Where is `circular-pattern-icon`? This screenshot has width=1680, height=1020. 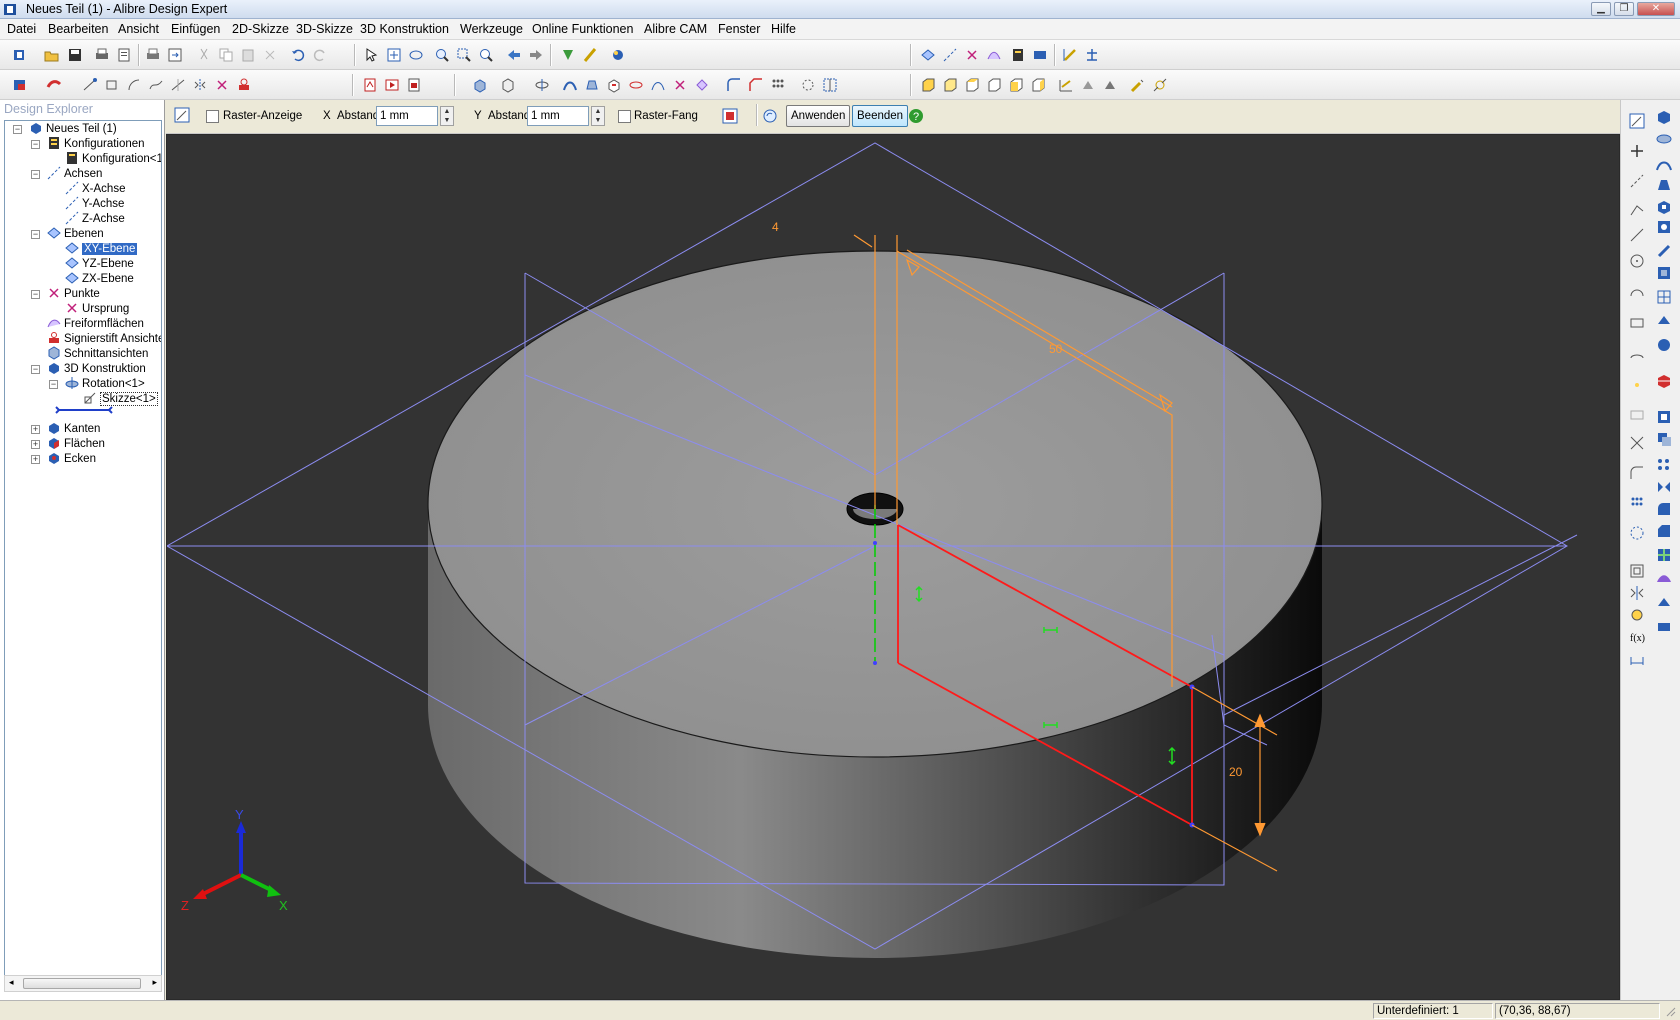 circular-pattern-icon is located at coordinates (808, 85).